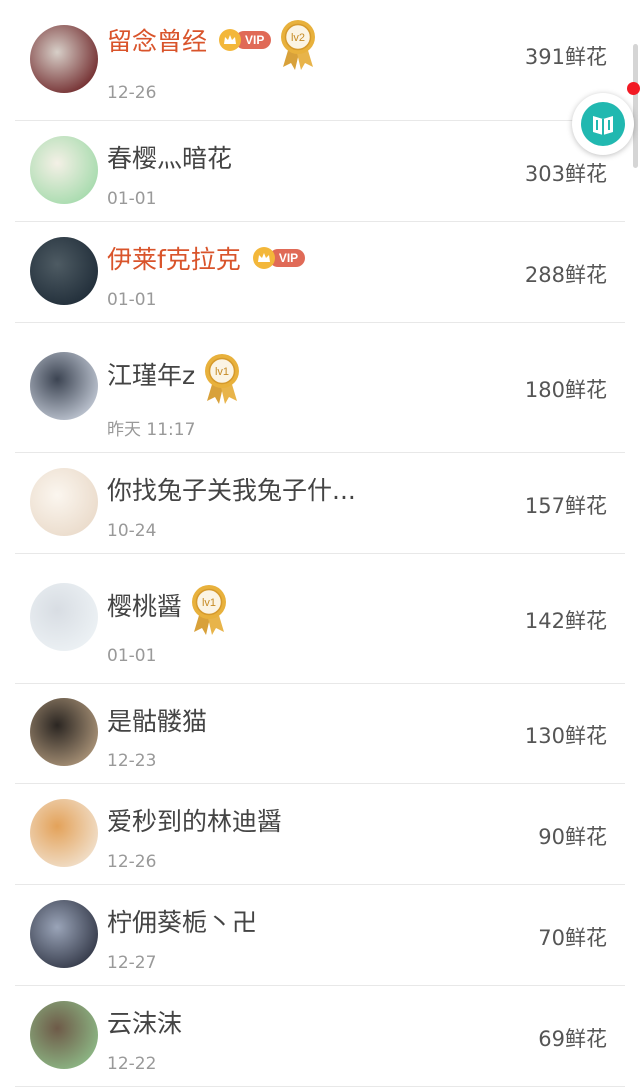  What do you see at coordinates (635, 106) in the screenshot?
I see `scrollbar` at bounding box center [635, 106].